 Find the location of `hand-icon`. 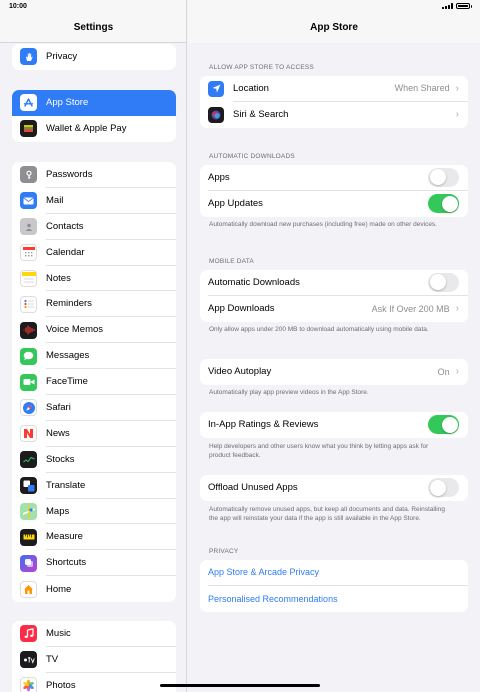

hand-icon is located at coordinates (28, 57).